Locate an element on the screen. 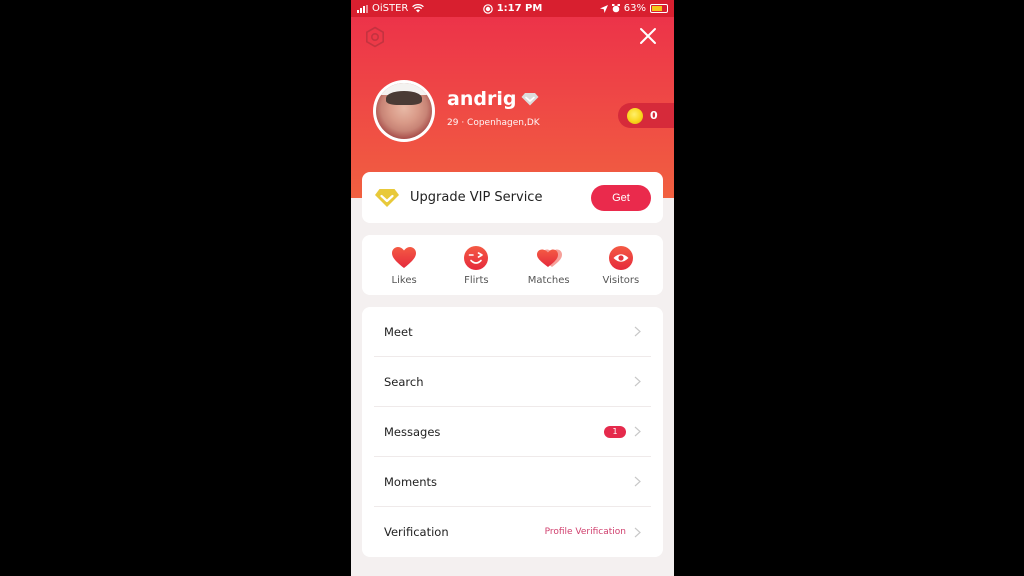 Image resolution: width=1024 pixels, height=576 pixels. quick-action-likes: Likes is located at coordinates (404, 265).